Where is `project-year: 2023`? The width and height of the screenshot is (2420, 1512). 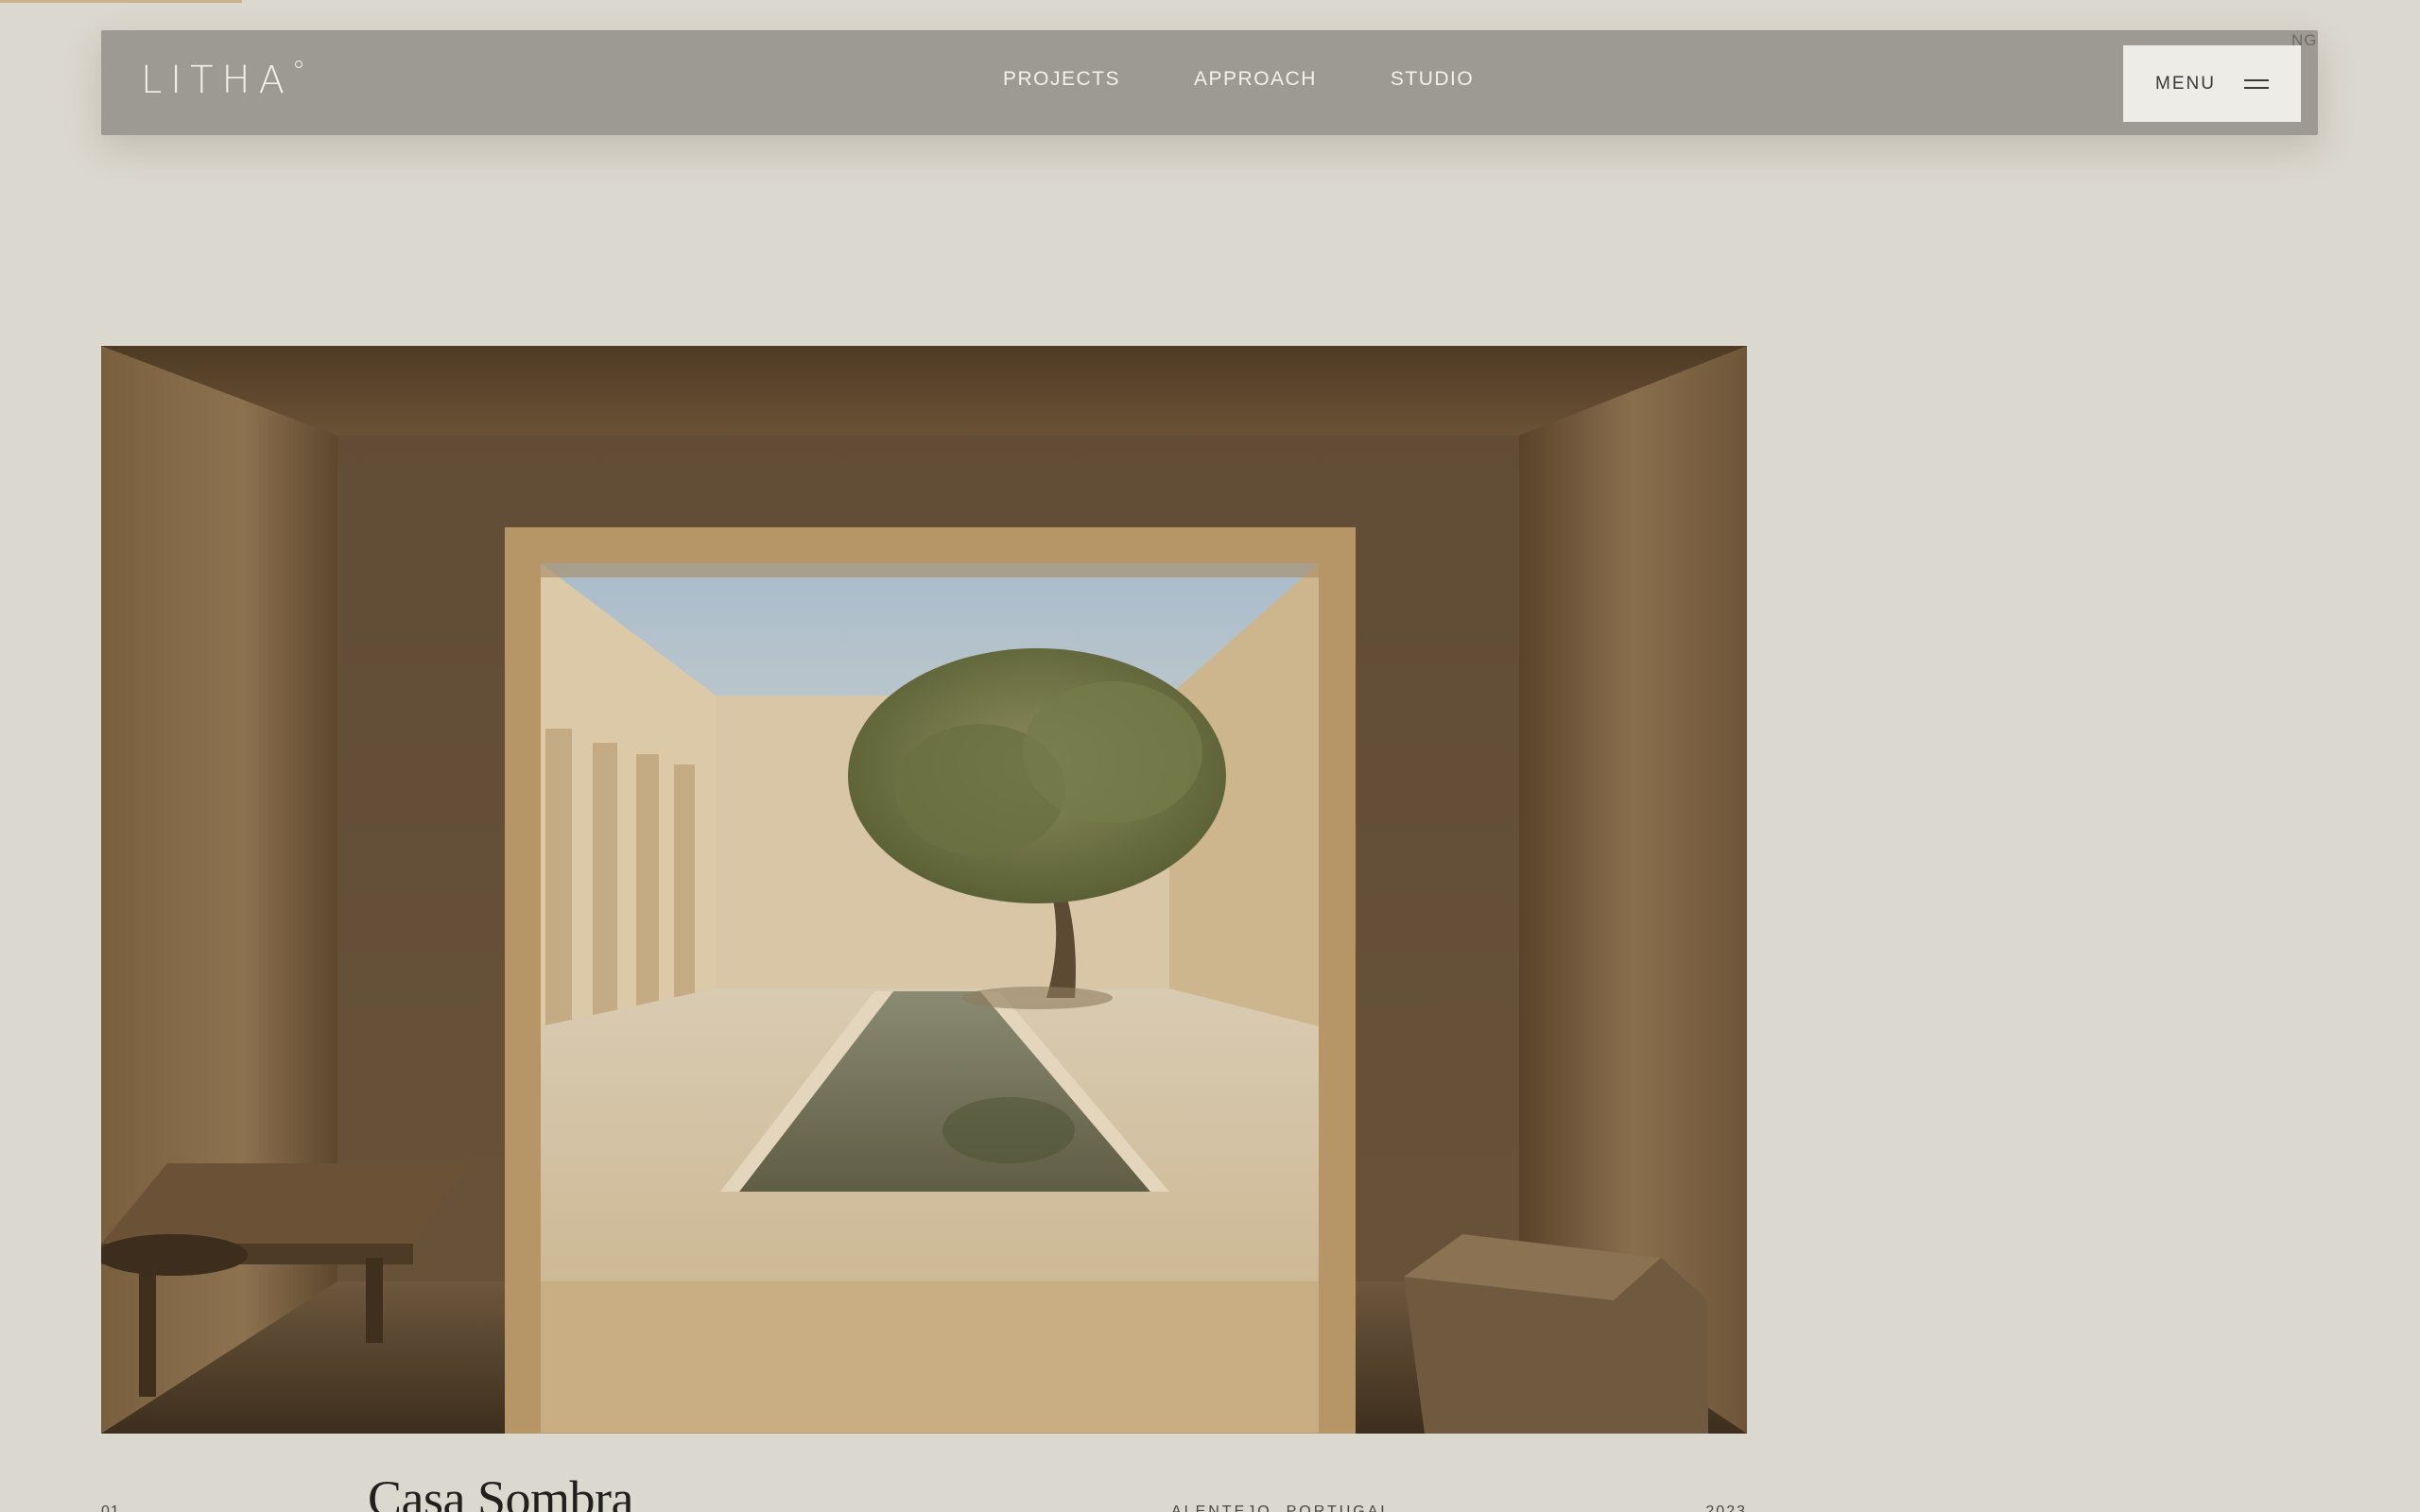
project-year: 2023 is located at coordinates (1726, 1507).